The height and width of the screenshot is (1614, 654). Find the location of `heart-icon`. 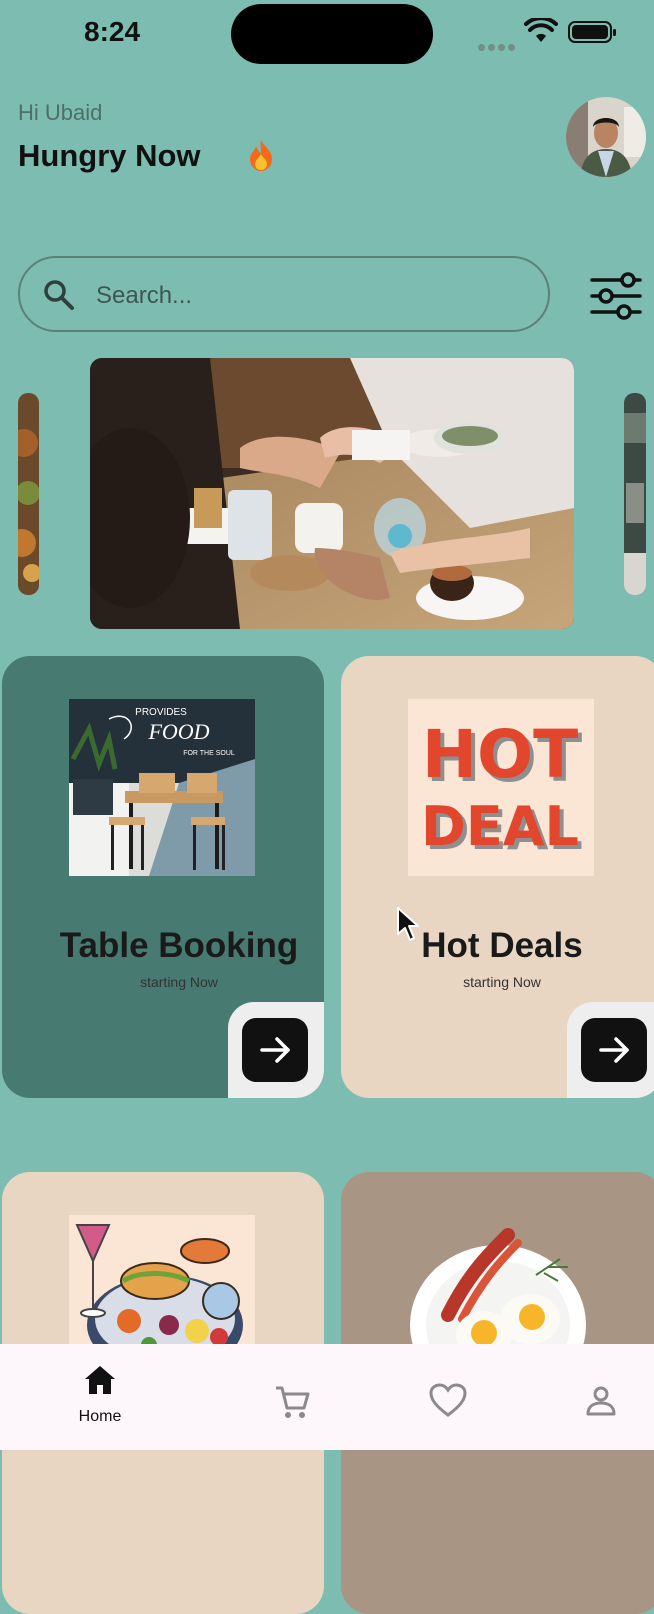

heart-icon is located at coordinates (448, 1400).